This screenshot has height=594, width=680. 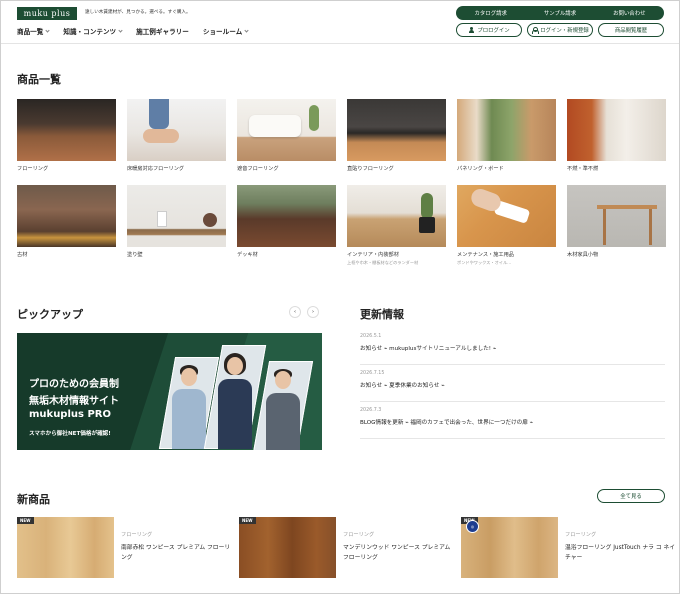 I want to click on category-label: 木材家具小物, so click(x=583, y=255).